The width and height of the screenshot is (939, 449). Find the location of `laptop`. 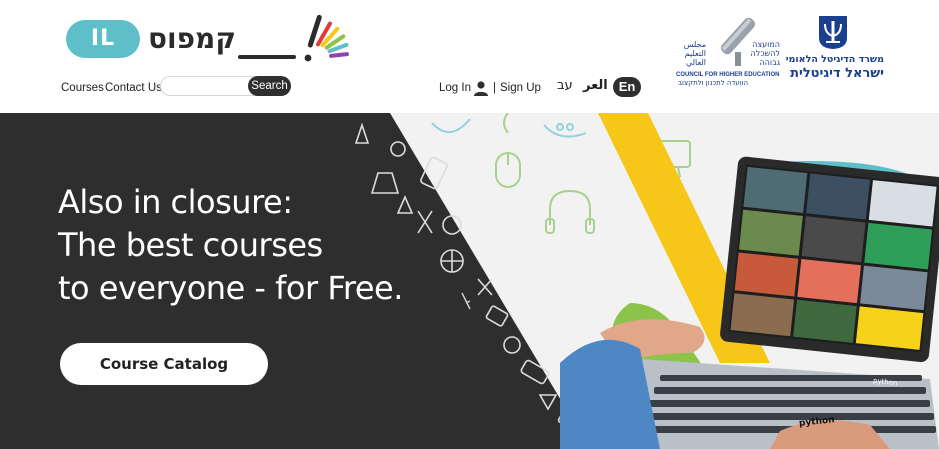

laptop is located at coordinates (829, 259).